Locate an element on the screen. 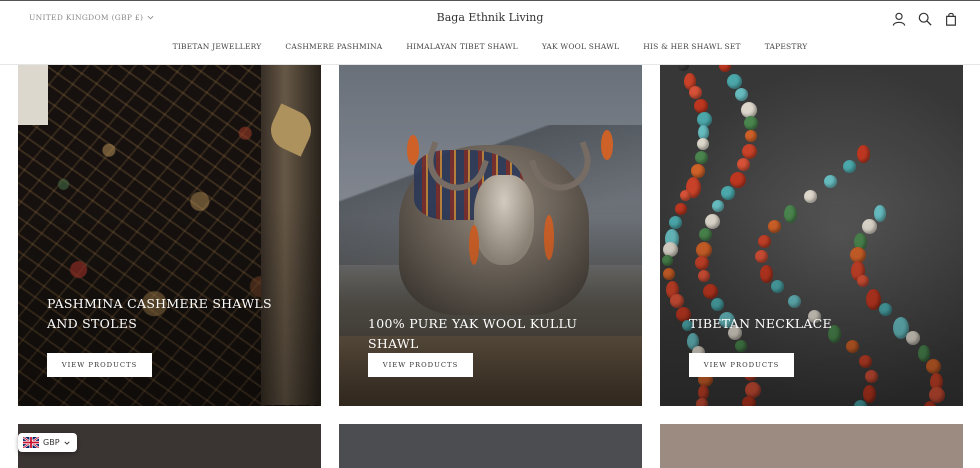 The image size is (980, 468). search-icon is located at coordinates (925, 18).